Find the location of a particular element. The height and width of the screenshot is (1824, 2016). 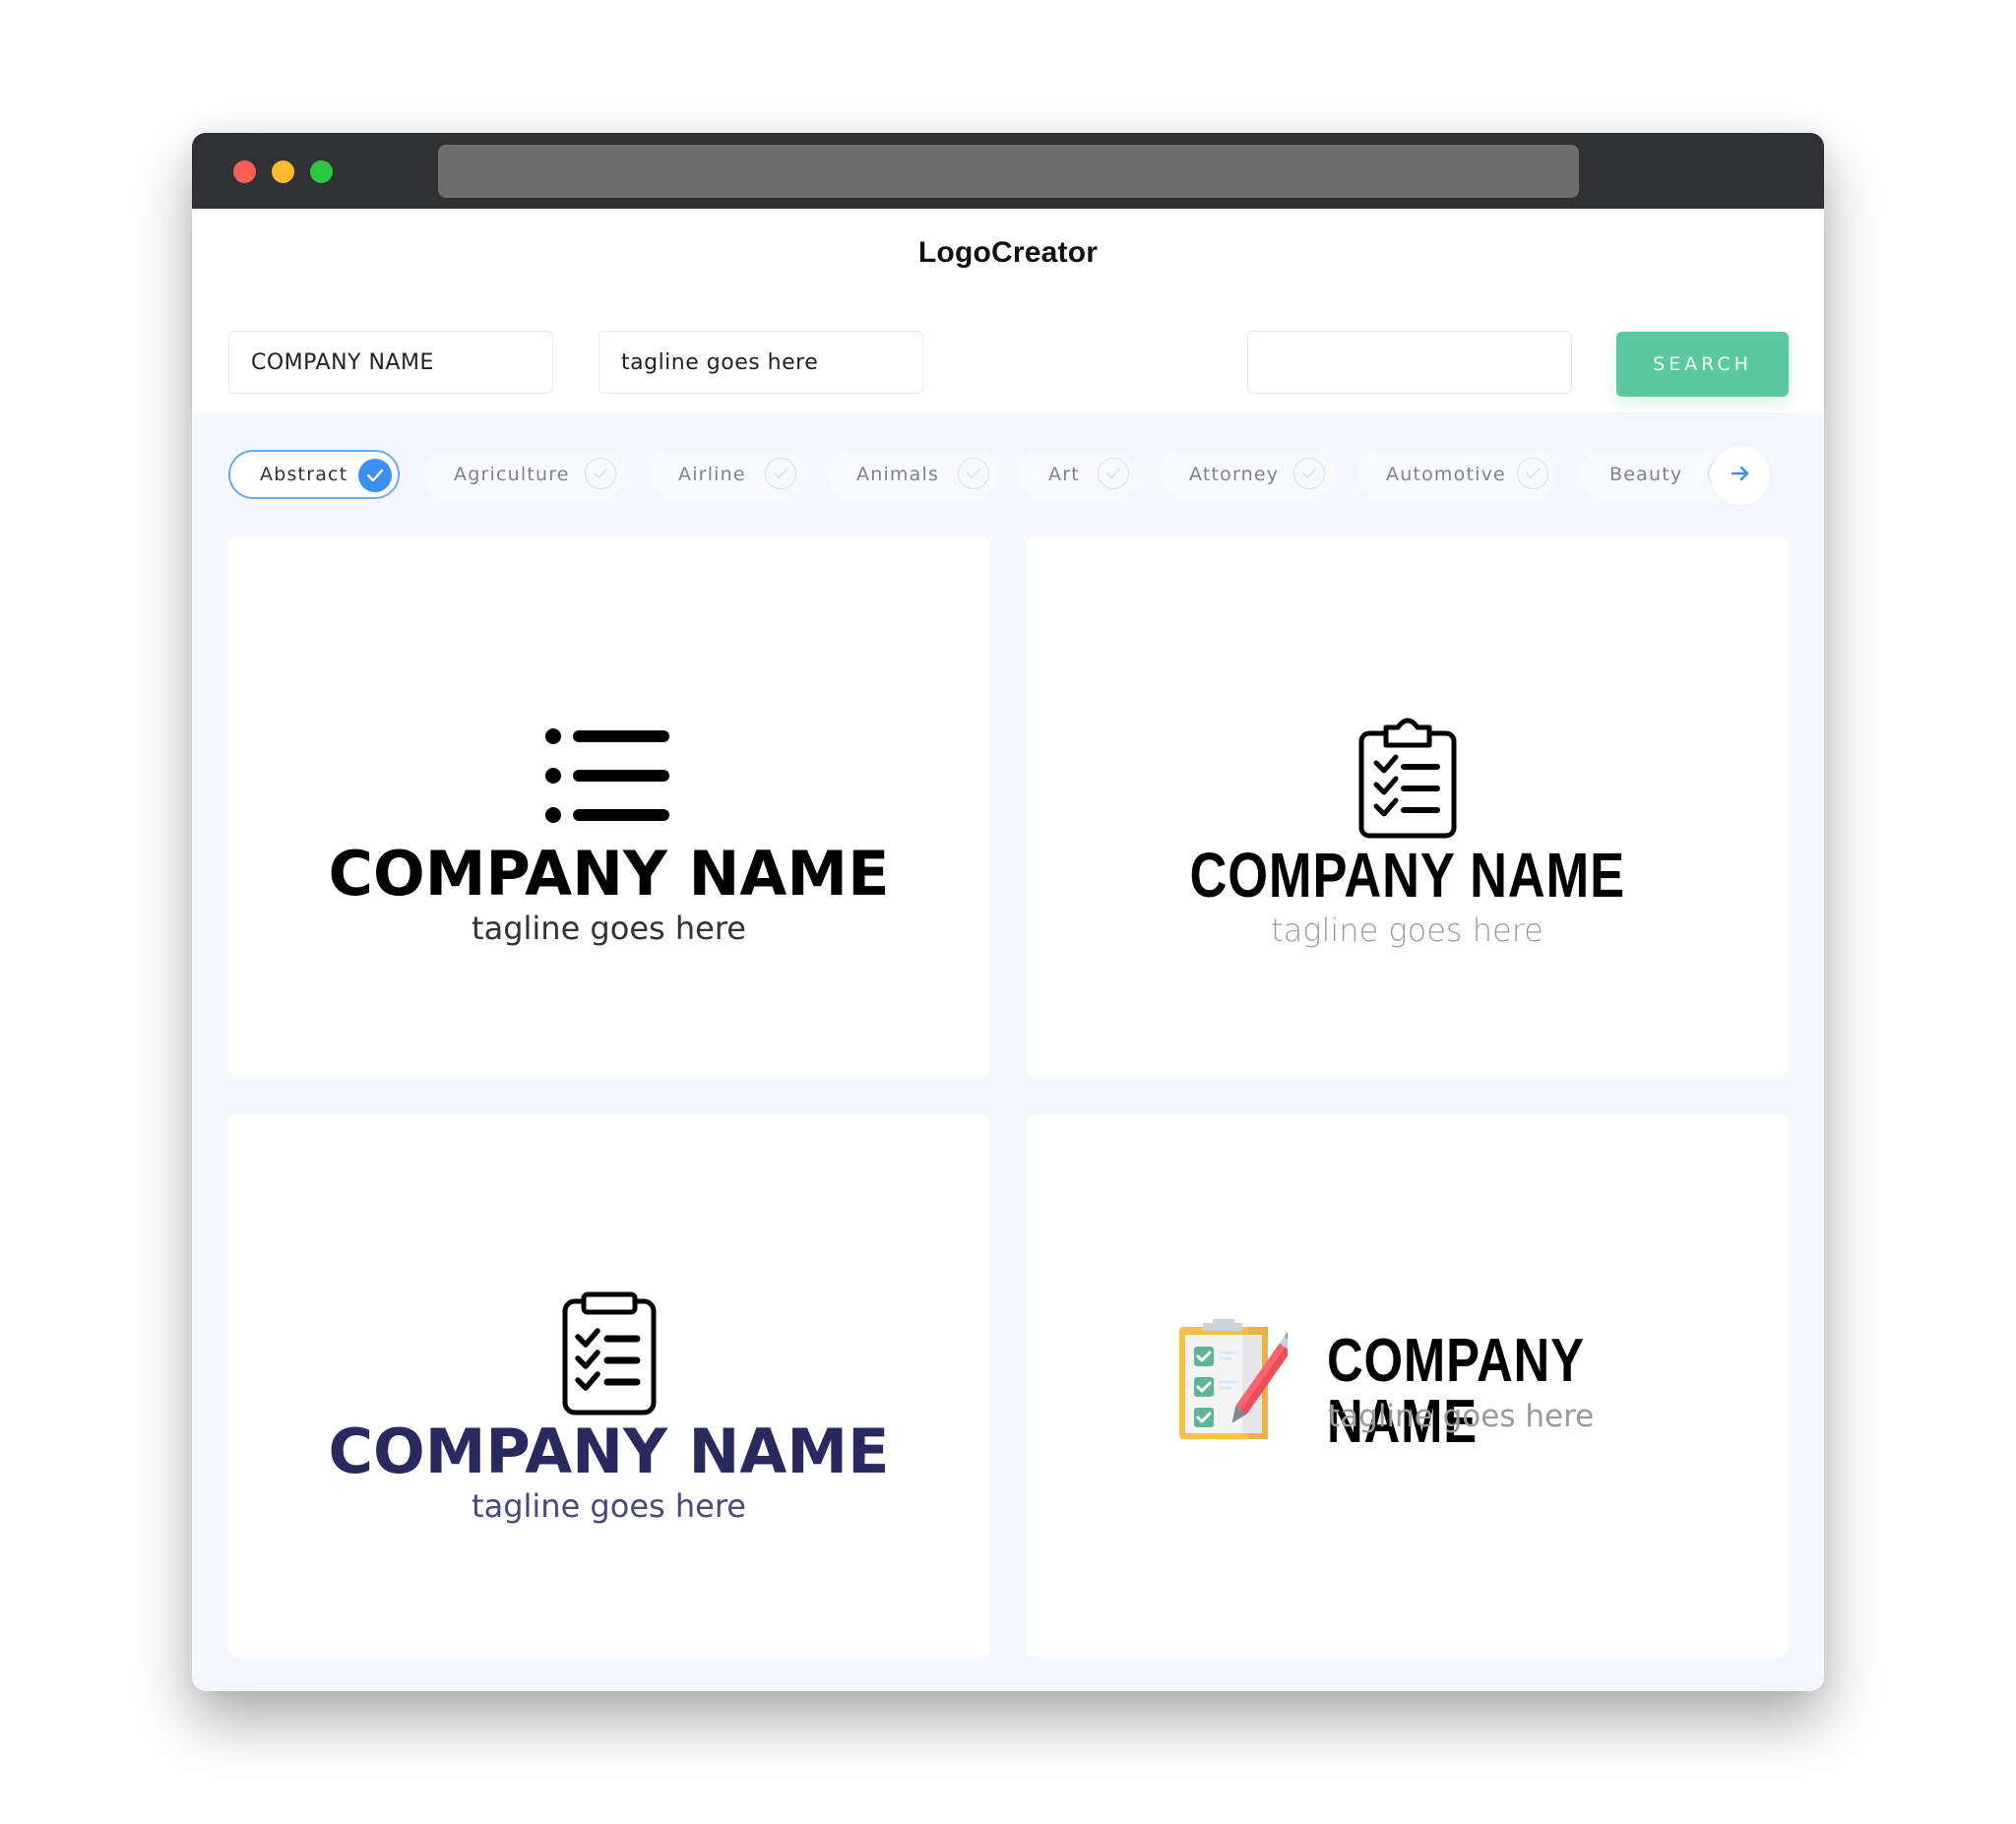

maximize-window-button is located at coordinates (321, 171).